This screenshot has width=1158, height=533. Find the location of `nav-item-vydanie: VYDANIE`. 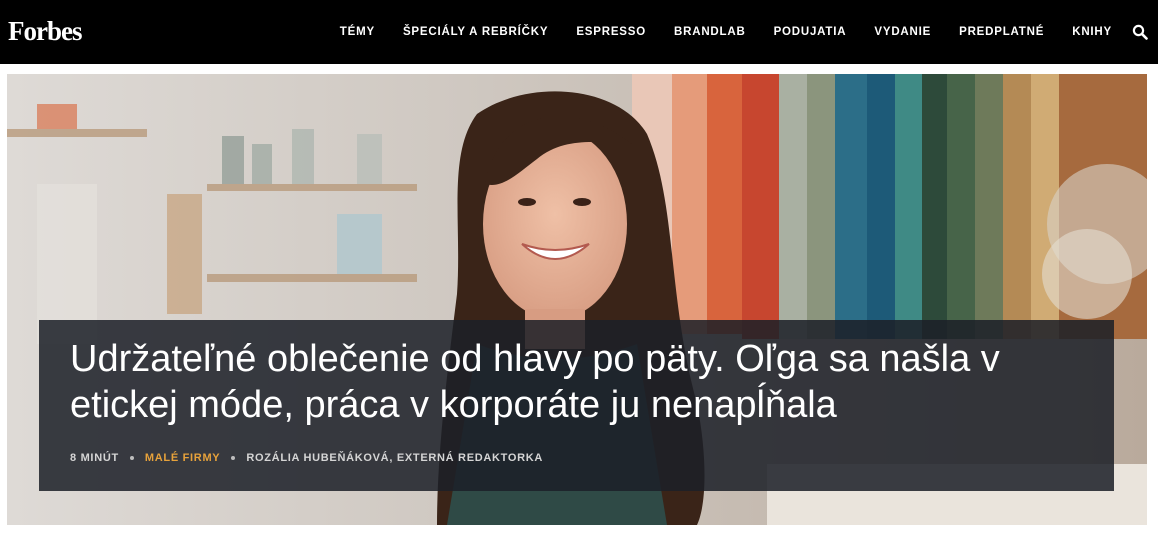

nav-item-vydanie: VYDANIE is located at coordinates (902, 32).